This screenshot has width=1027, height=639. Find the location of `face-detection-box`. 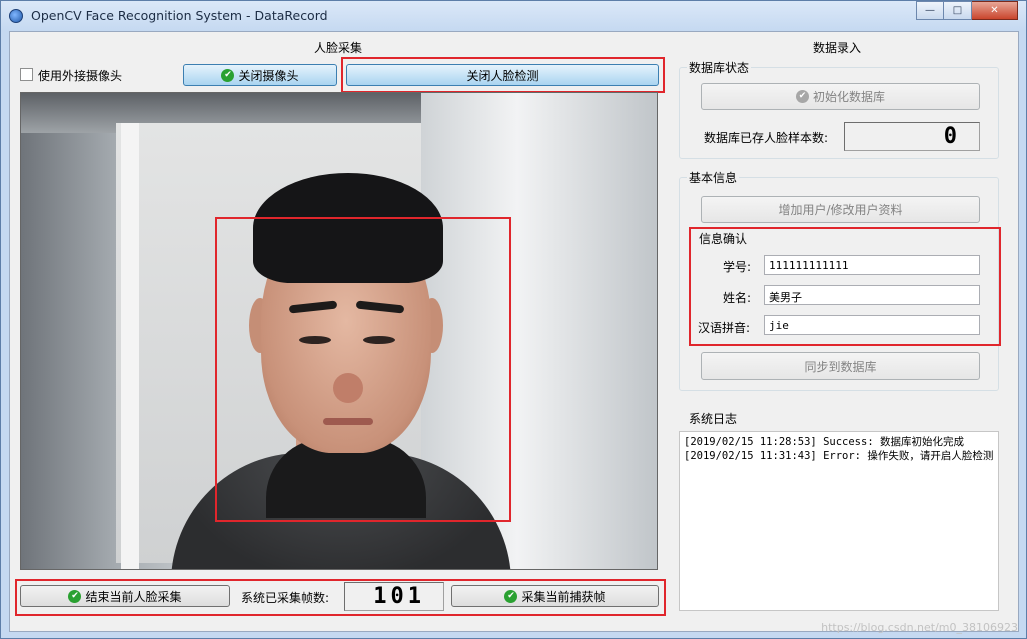

face-detection-box is located at coordinates (363, 369).